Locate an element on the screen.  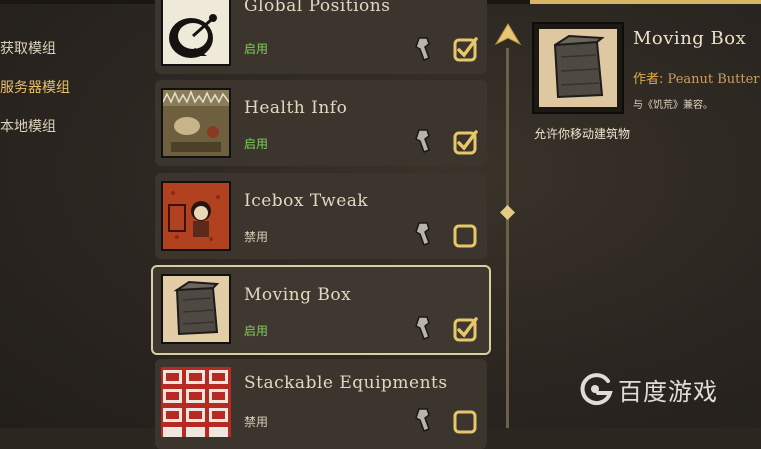
detail-title: Moving Box is located at coordinates (690, 38).